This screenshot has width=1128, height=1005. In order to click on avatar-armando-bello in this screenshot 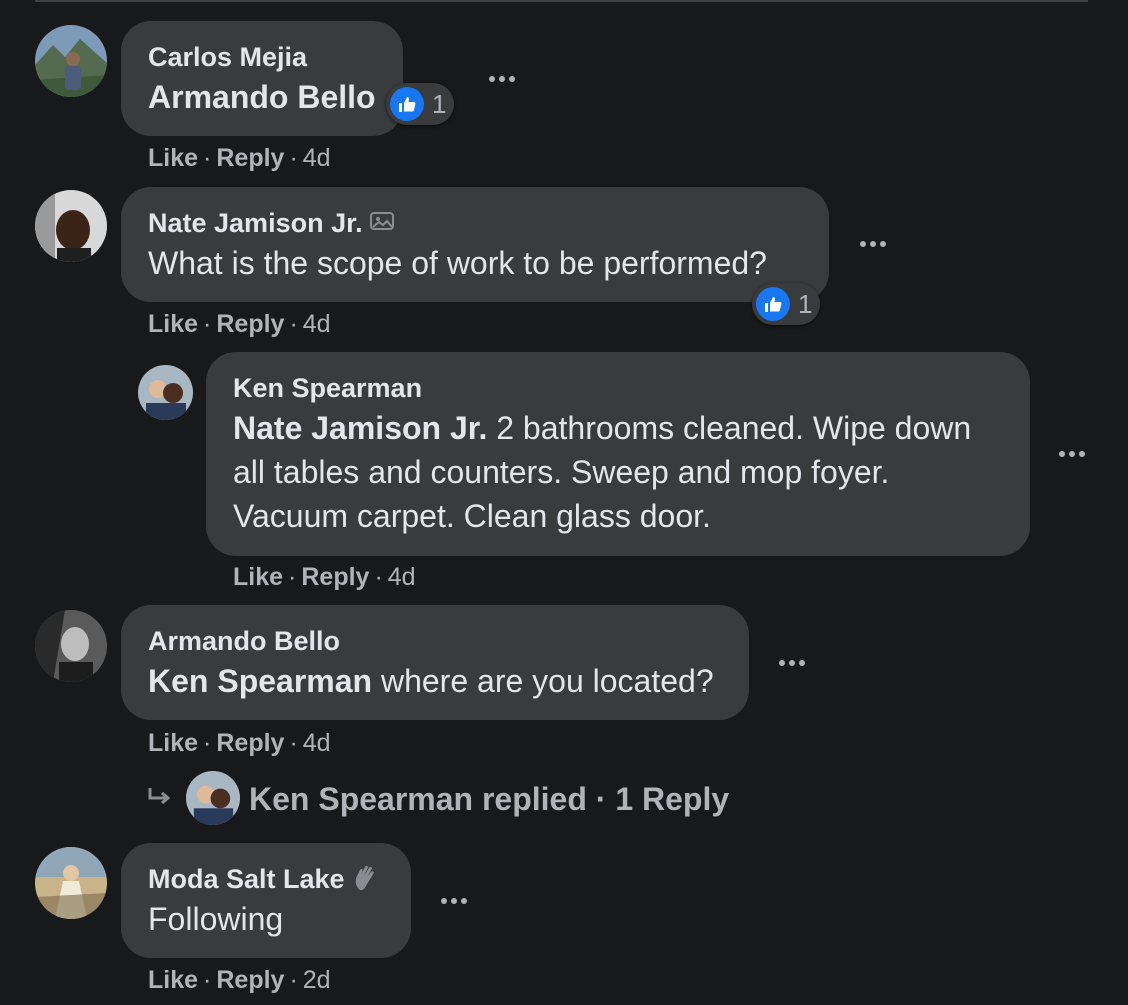, I will do `click(71, 646)`.